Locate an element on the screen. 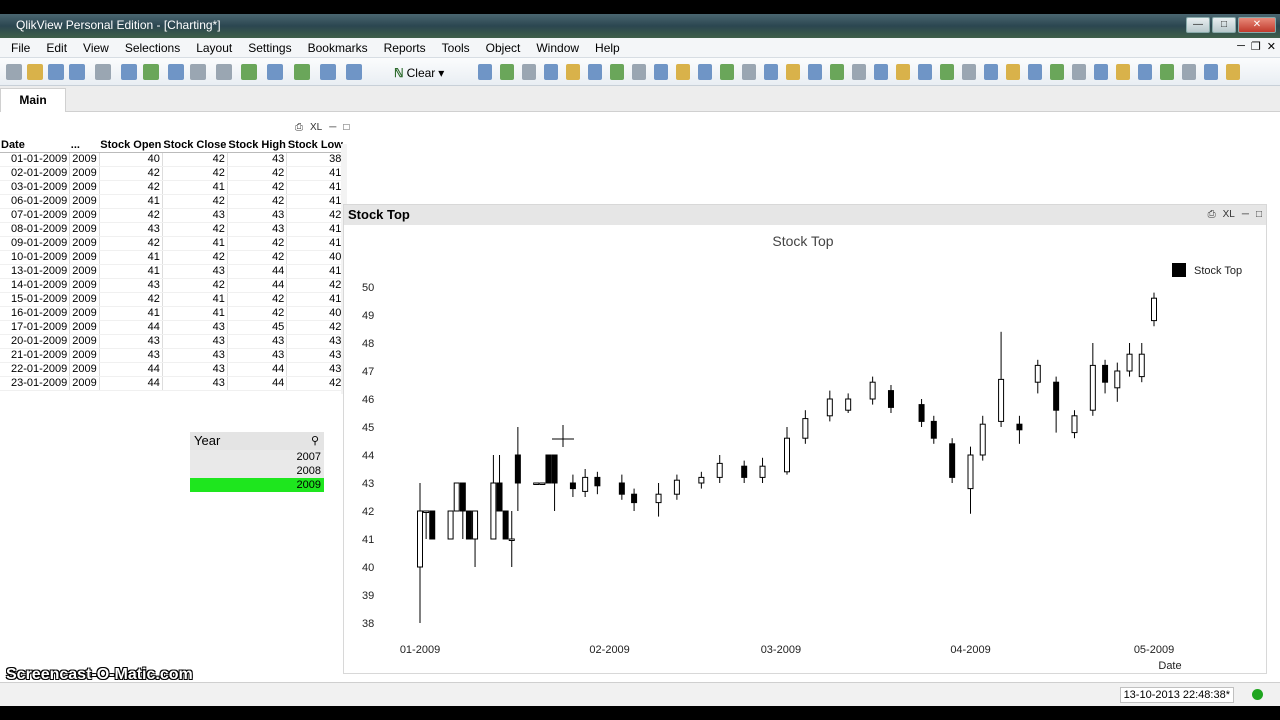  table-row: 23-01-2009 2009 44 43 44 42 is located at coordinates (172, 383).